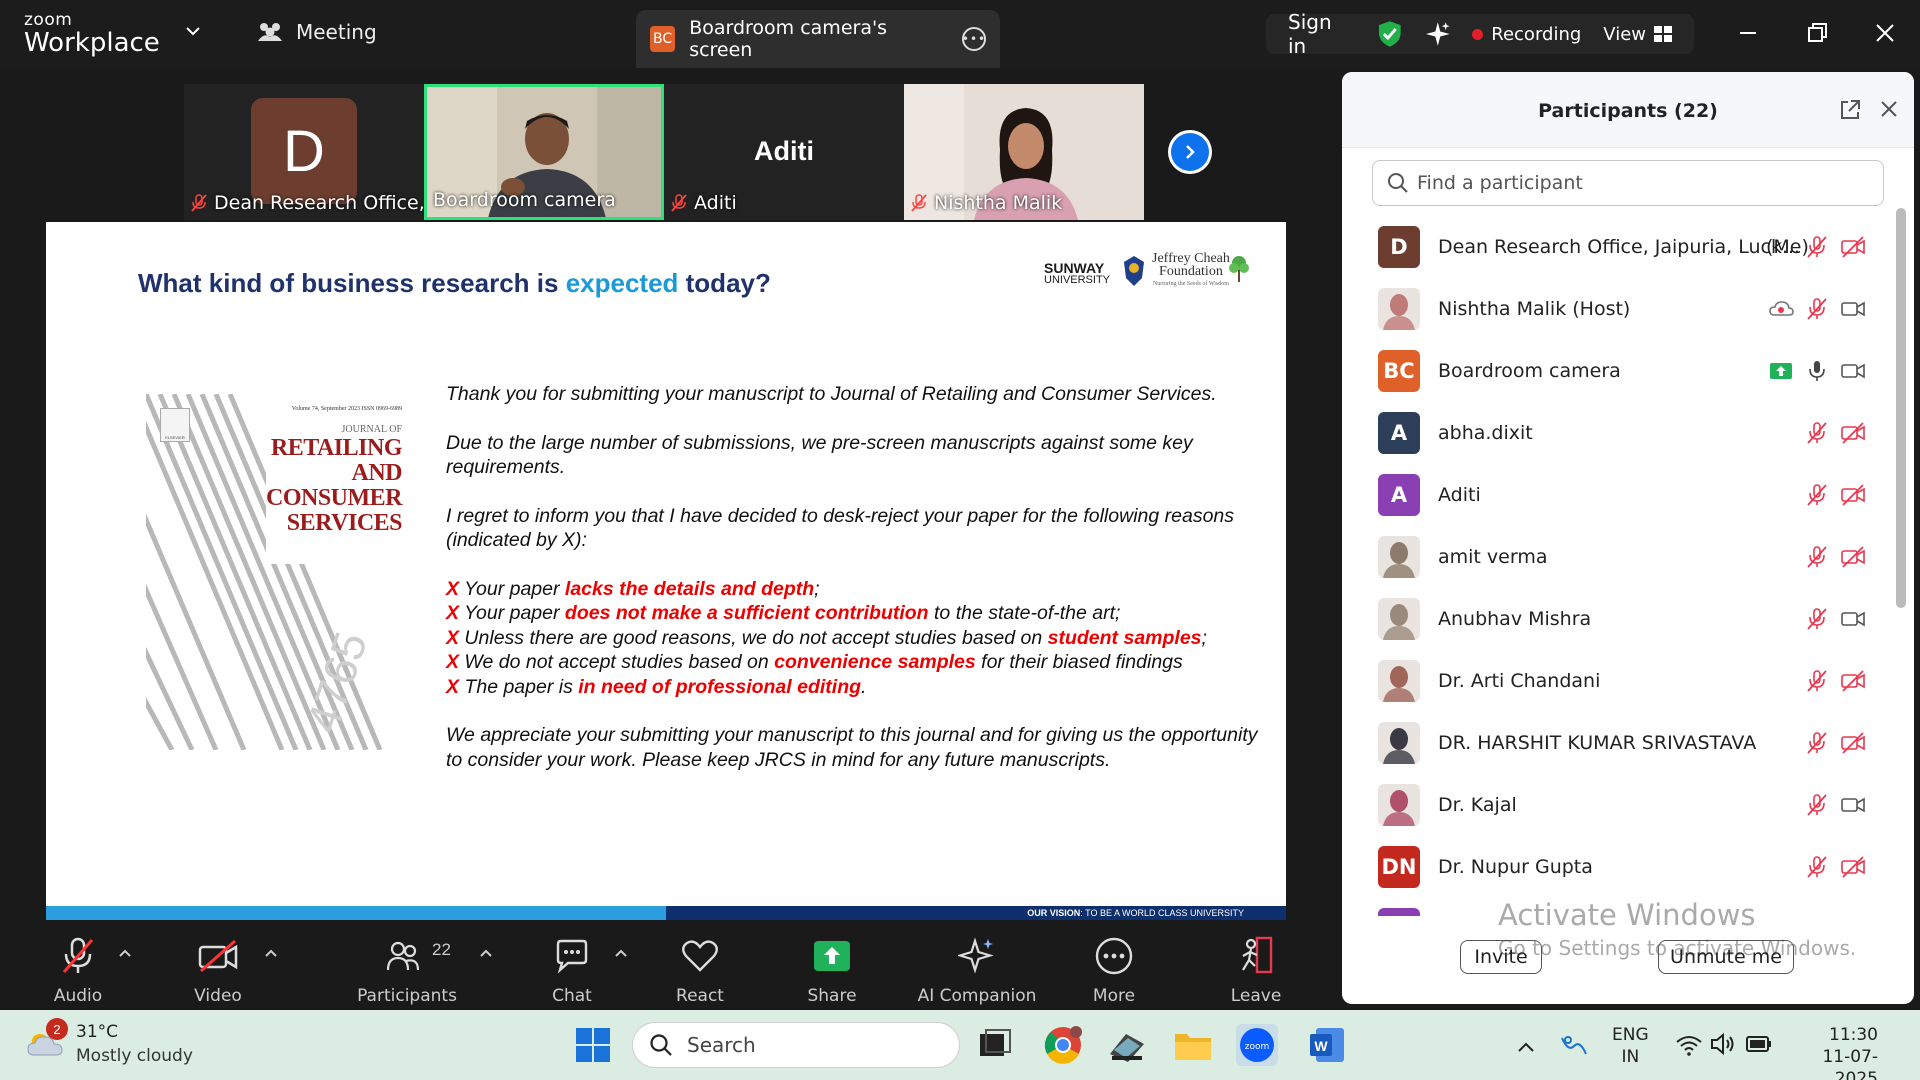 The height and width of the screenshot is (1080, 1920). What do you see at coordinates (1817, 371) in the screenshot?
I see `mic-icon` at bounding box center [1817, 371].